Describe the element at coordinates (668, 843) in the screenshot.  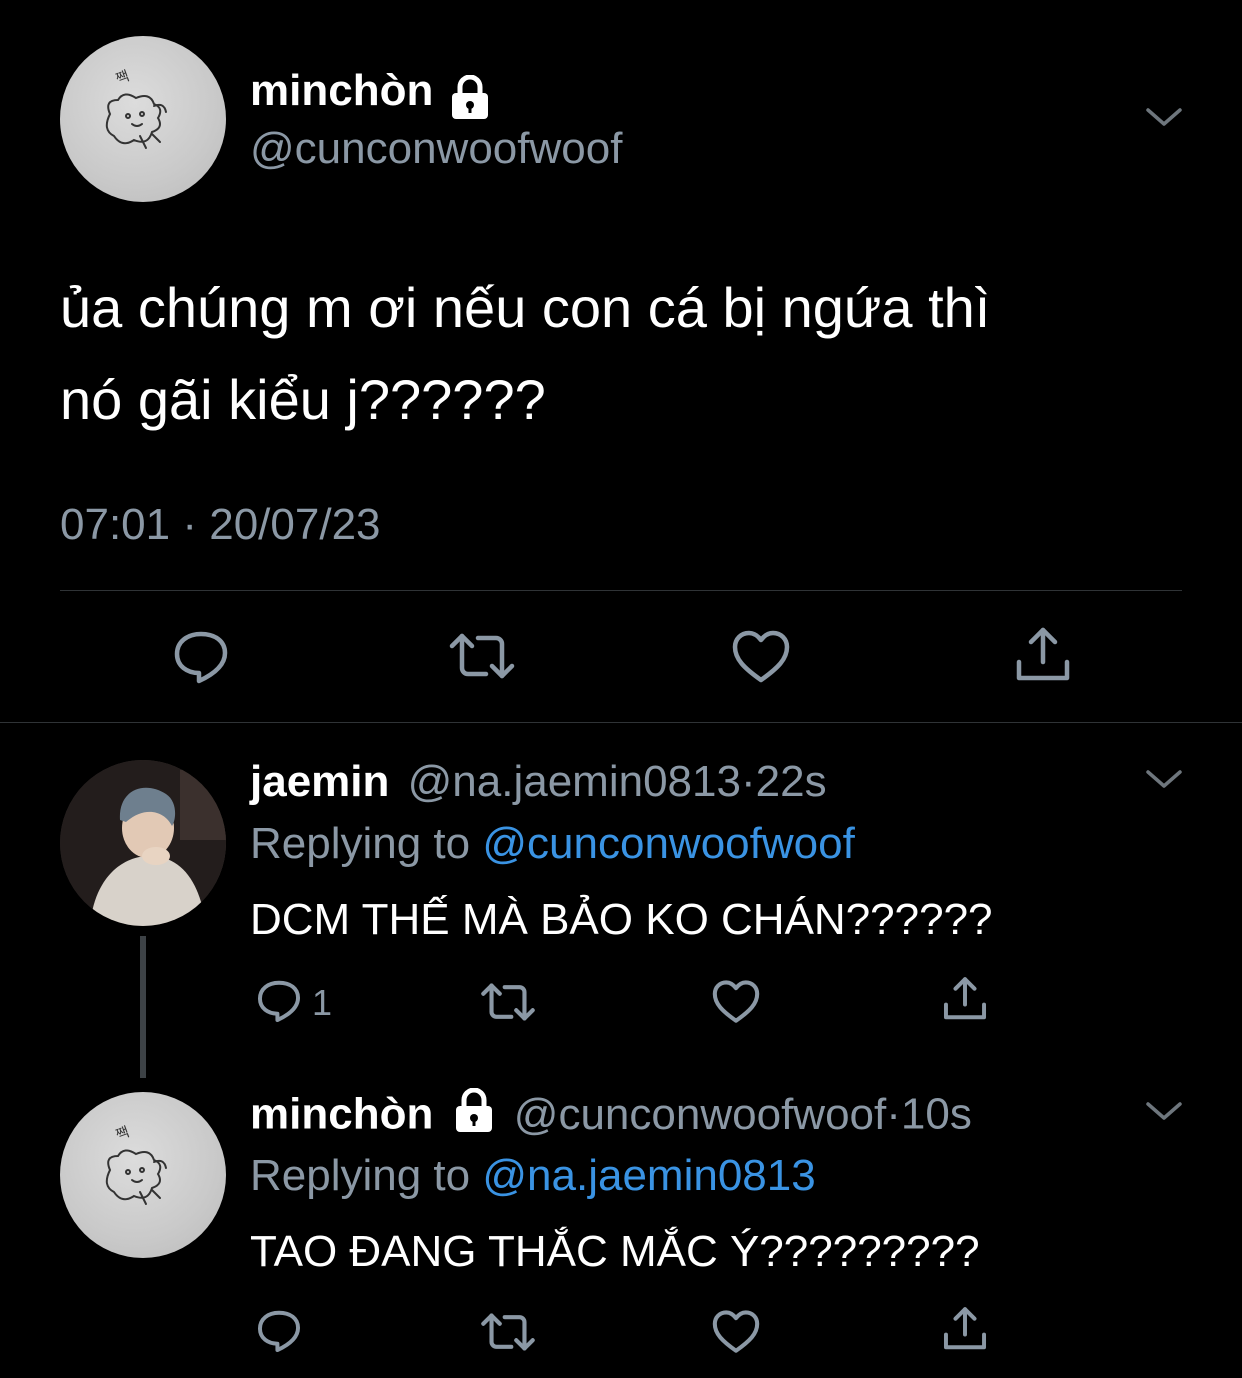
I see `replying-to-handle: @cunconwoofwoof` at that location.